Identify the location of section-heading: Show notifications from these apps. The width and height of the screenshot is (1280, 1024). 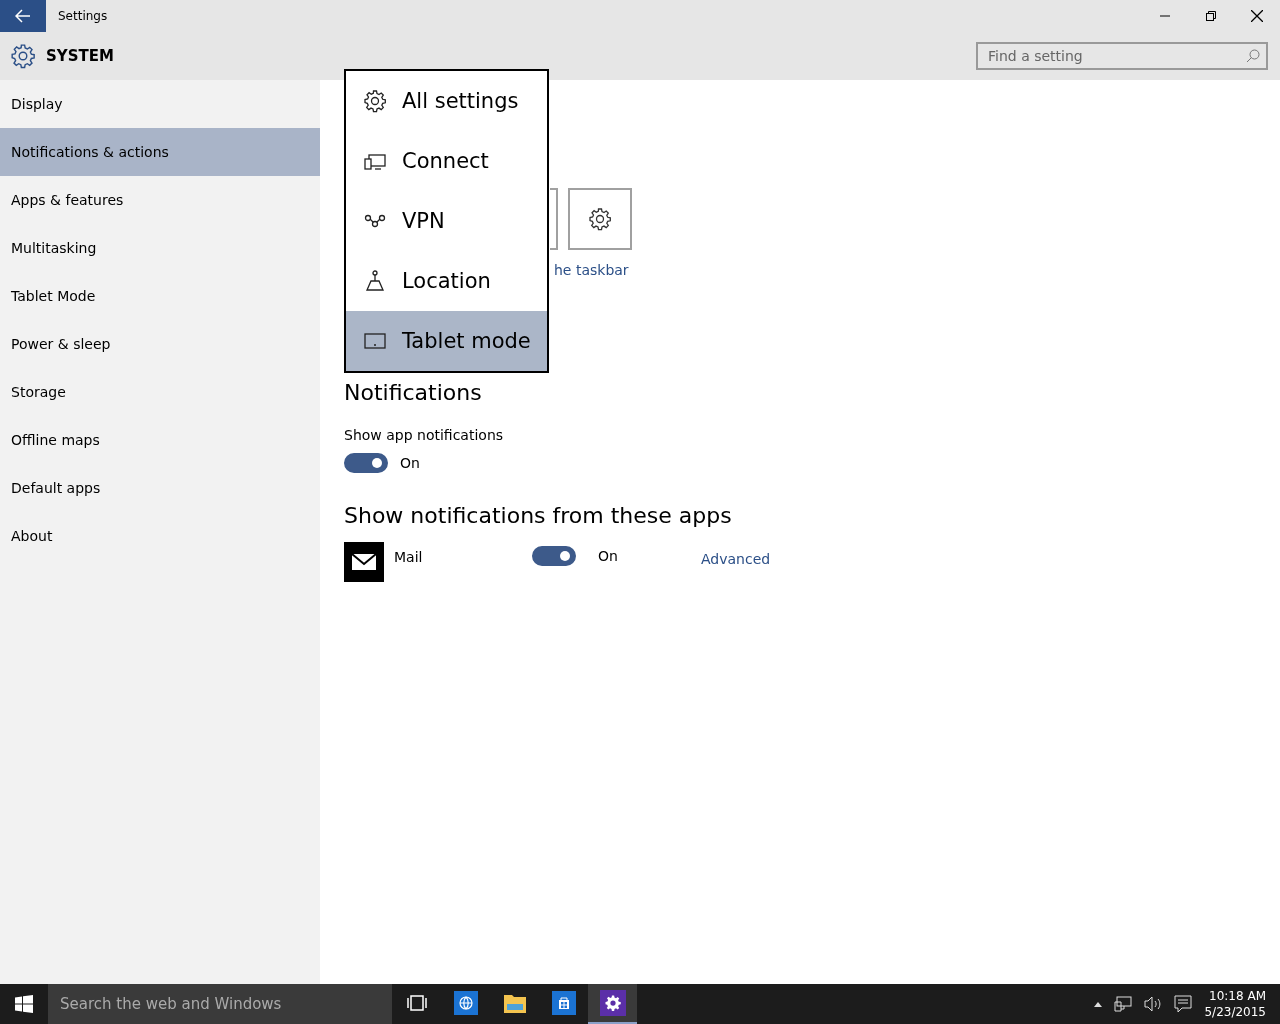
(538, 515).